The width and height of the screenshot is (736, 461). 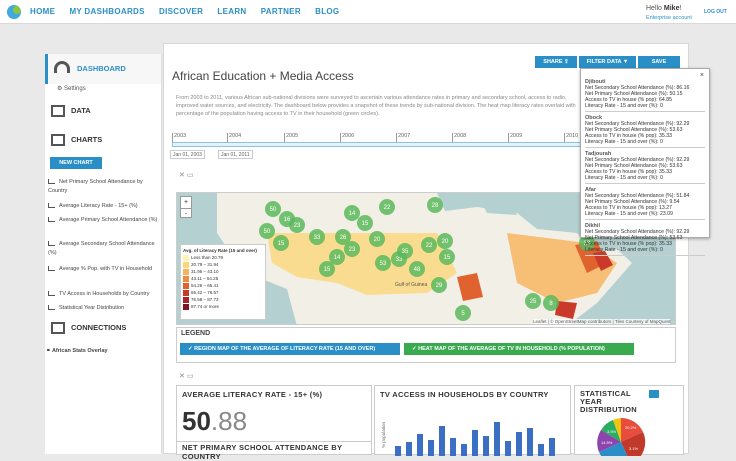 I want to click on sidebar-item-overlay: ⚭ African Stats Overlay, so click(x=102, y=351).